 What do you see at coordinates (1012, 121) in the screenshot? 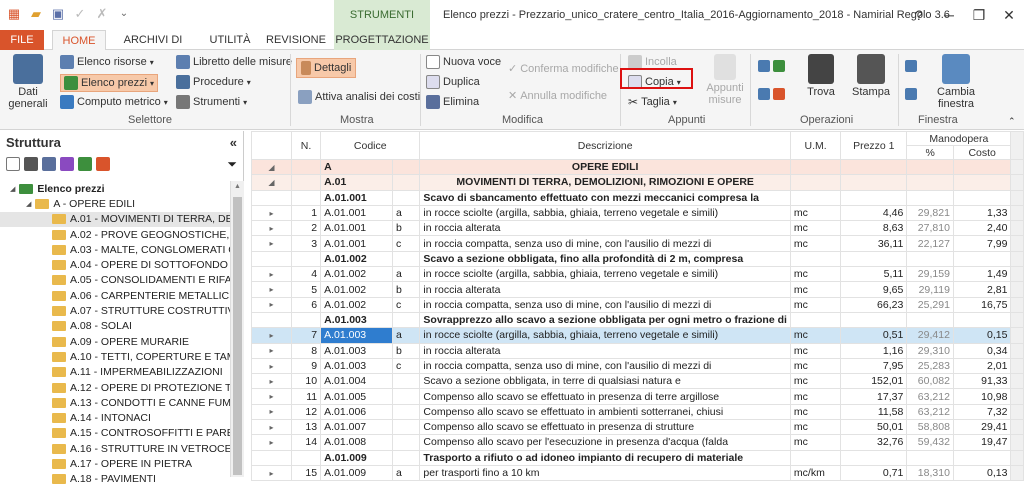
I see `collapse-ribbon-icon: ⌃` at bounding box center [1012, 121].